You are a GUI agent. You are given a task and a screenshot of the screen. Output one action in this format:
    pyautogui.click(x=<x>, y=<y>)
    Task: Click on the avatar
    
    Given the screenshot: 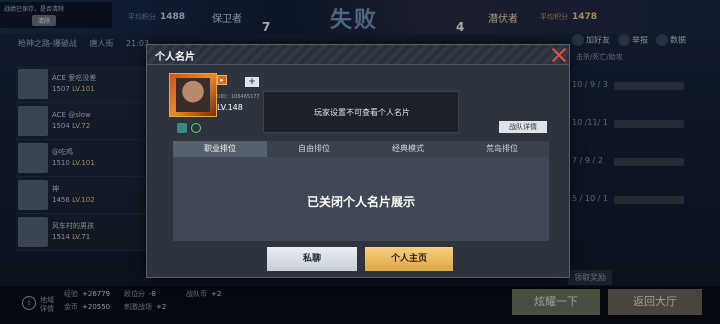 What is the action you would take?
    pyautogui.click(x=193, y=95)
    